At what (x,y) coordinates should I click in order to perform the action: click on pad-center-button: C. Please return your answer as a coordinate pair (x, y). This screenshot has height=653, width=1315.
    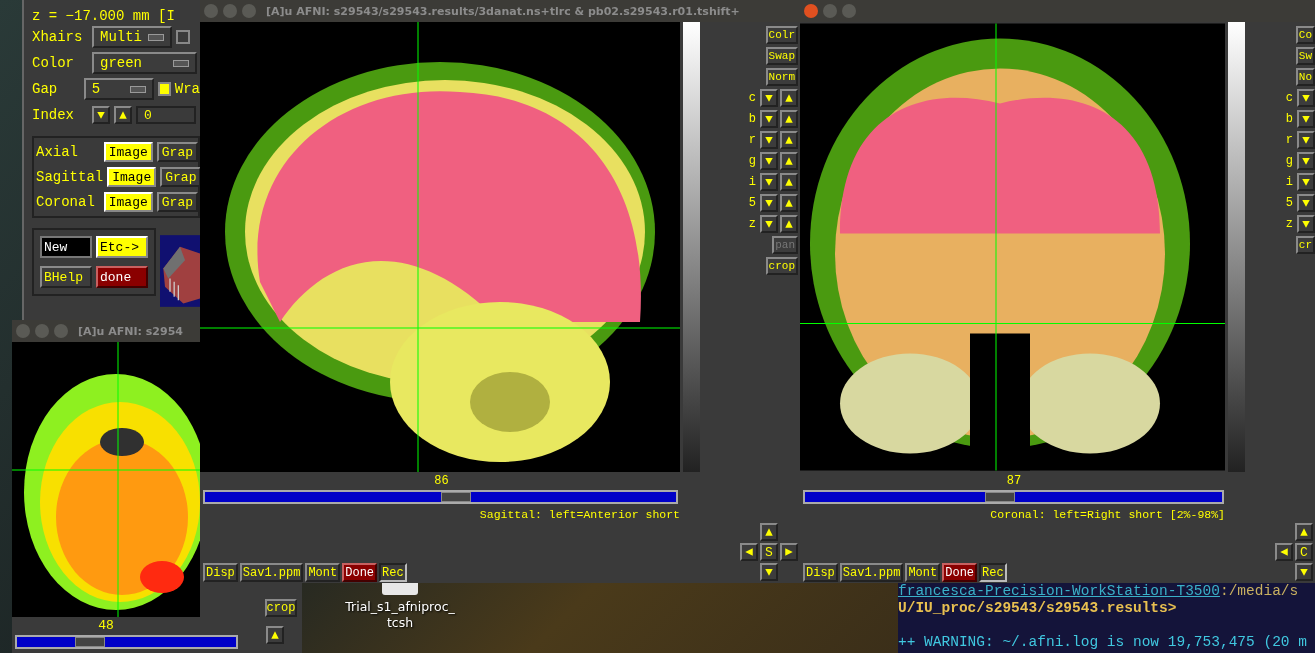
    Looking at the image, I should click on (1304, 552).